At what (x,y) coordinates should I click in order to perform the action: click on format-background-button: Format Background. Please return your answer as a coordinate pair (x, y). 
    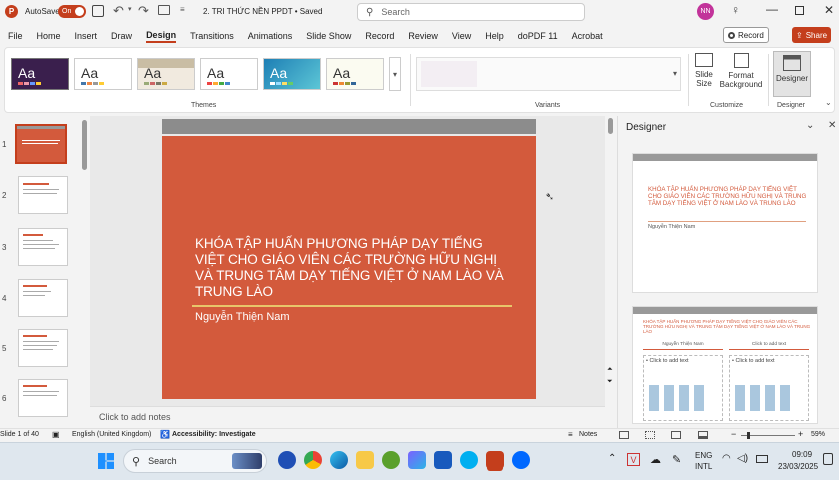
    Looking at the image, I should click on (741, 71).